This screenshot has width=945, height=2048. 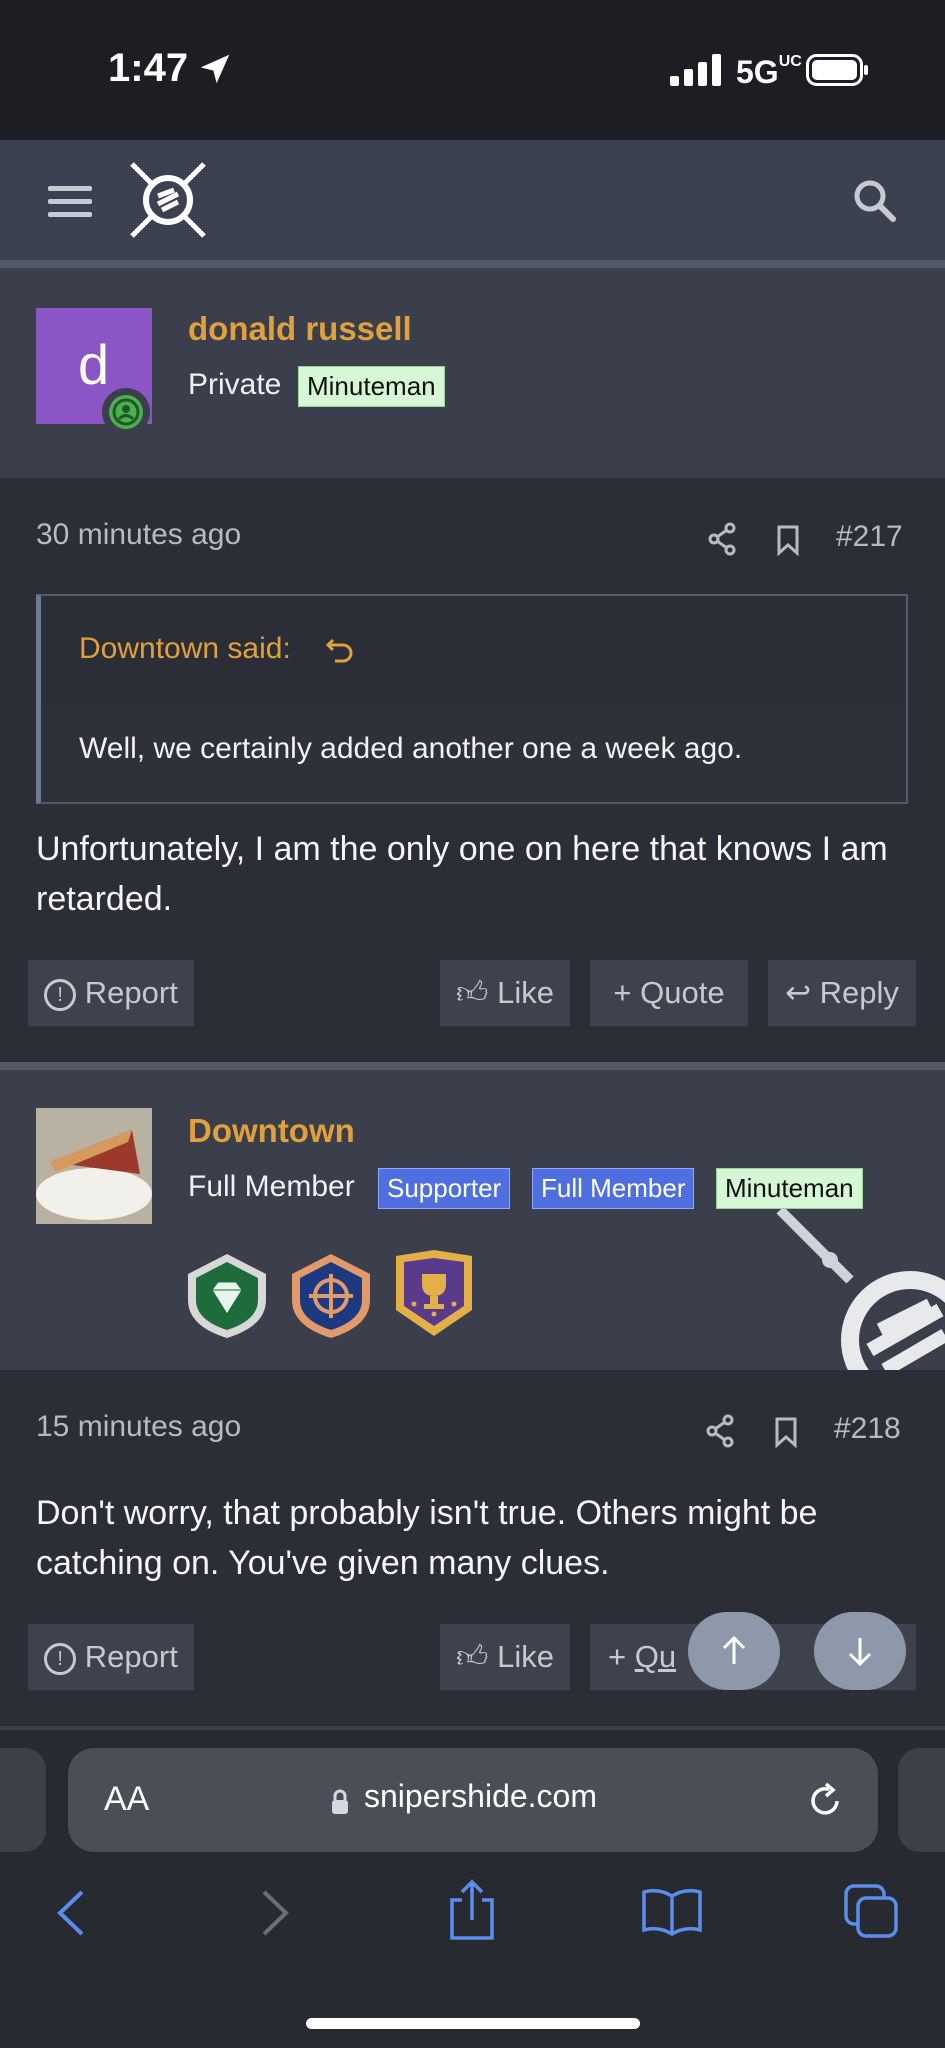 What do you see at coordinates (869, 537) in the screenshot?
I see `post-number: #217` at bounding box center [869, 537].